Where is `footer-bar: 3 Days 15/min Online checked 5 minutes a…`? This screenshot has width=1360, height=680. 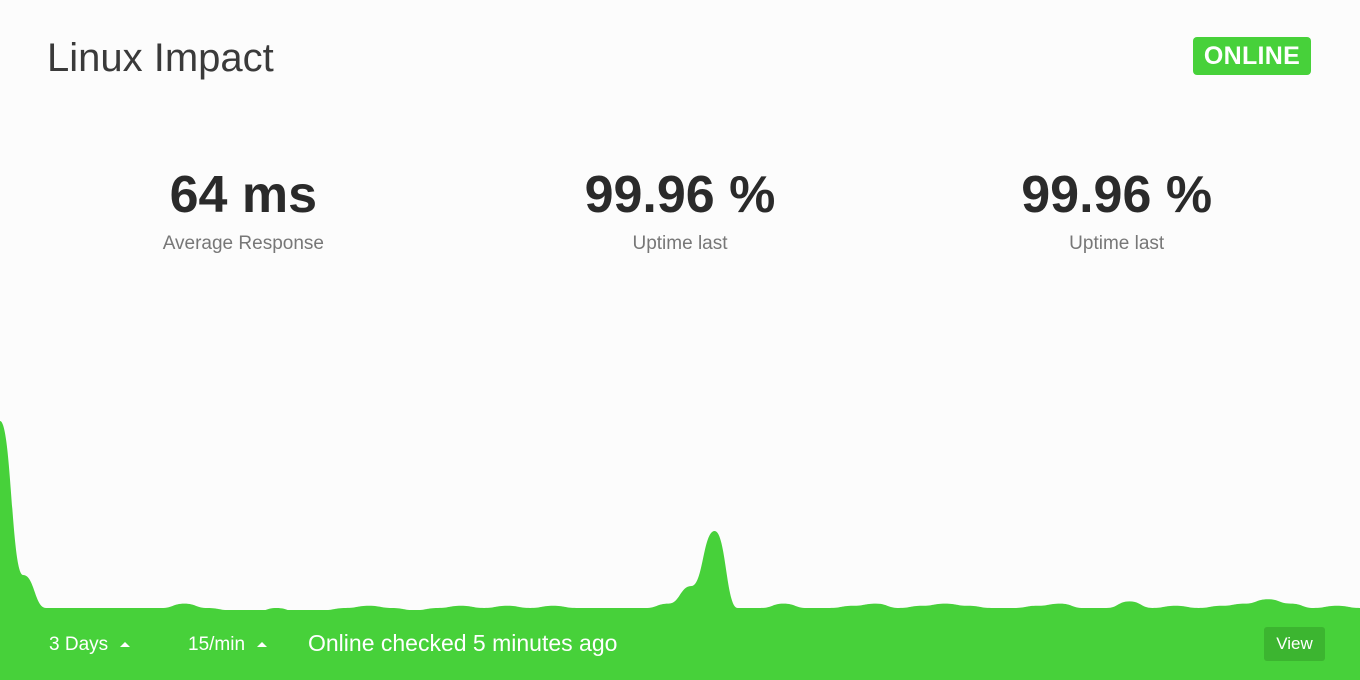 footer-bar: 3 Days 15/min Online checked 5 minutes a… is located at coordinates (680, 645).